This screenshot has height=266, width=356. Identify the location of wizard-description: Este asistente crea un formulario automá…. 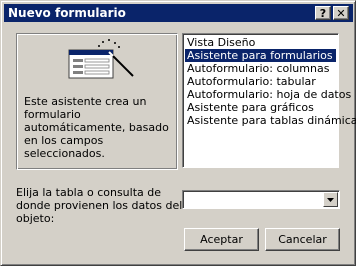
(96, 127).